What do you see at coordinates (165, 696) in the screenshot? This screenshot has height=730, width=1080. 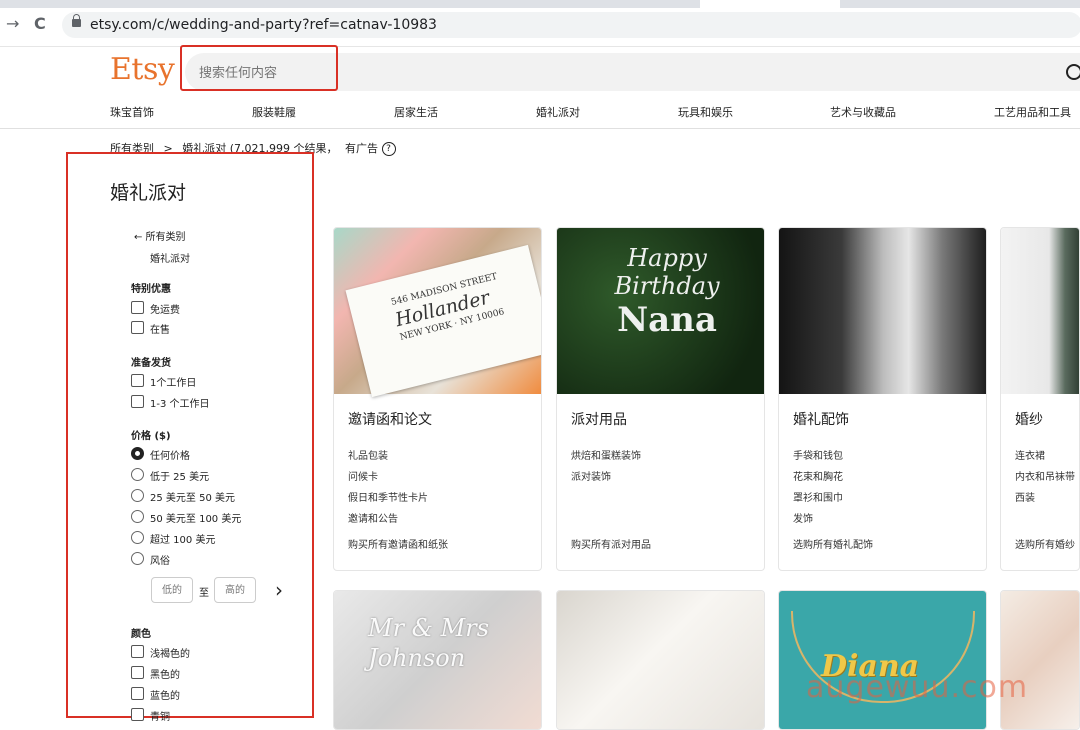 I see `filter-label: 蓝色的` at bounding box center [165, 696].